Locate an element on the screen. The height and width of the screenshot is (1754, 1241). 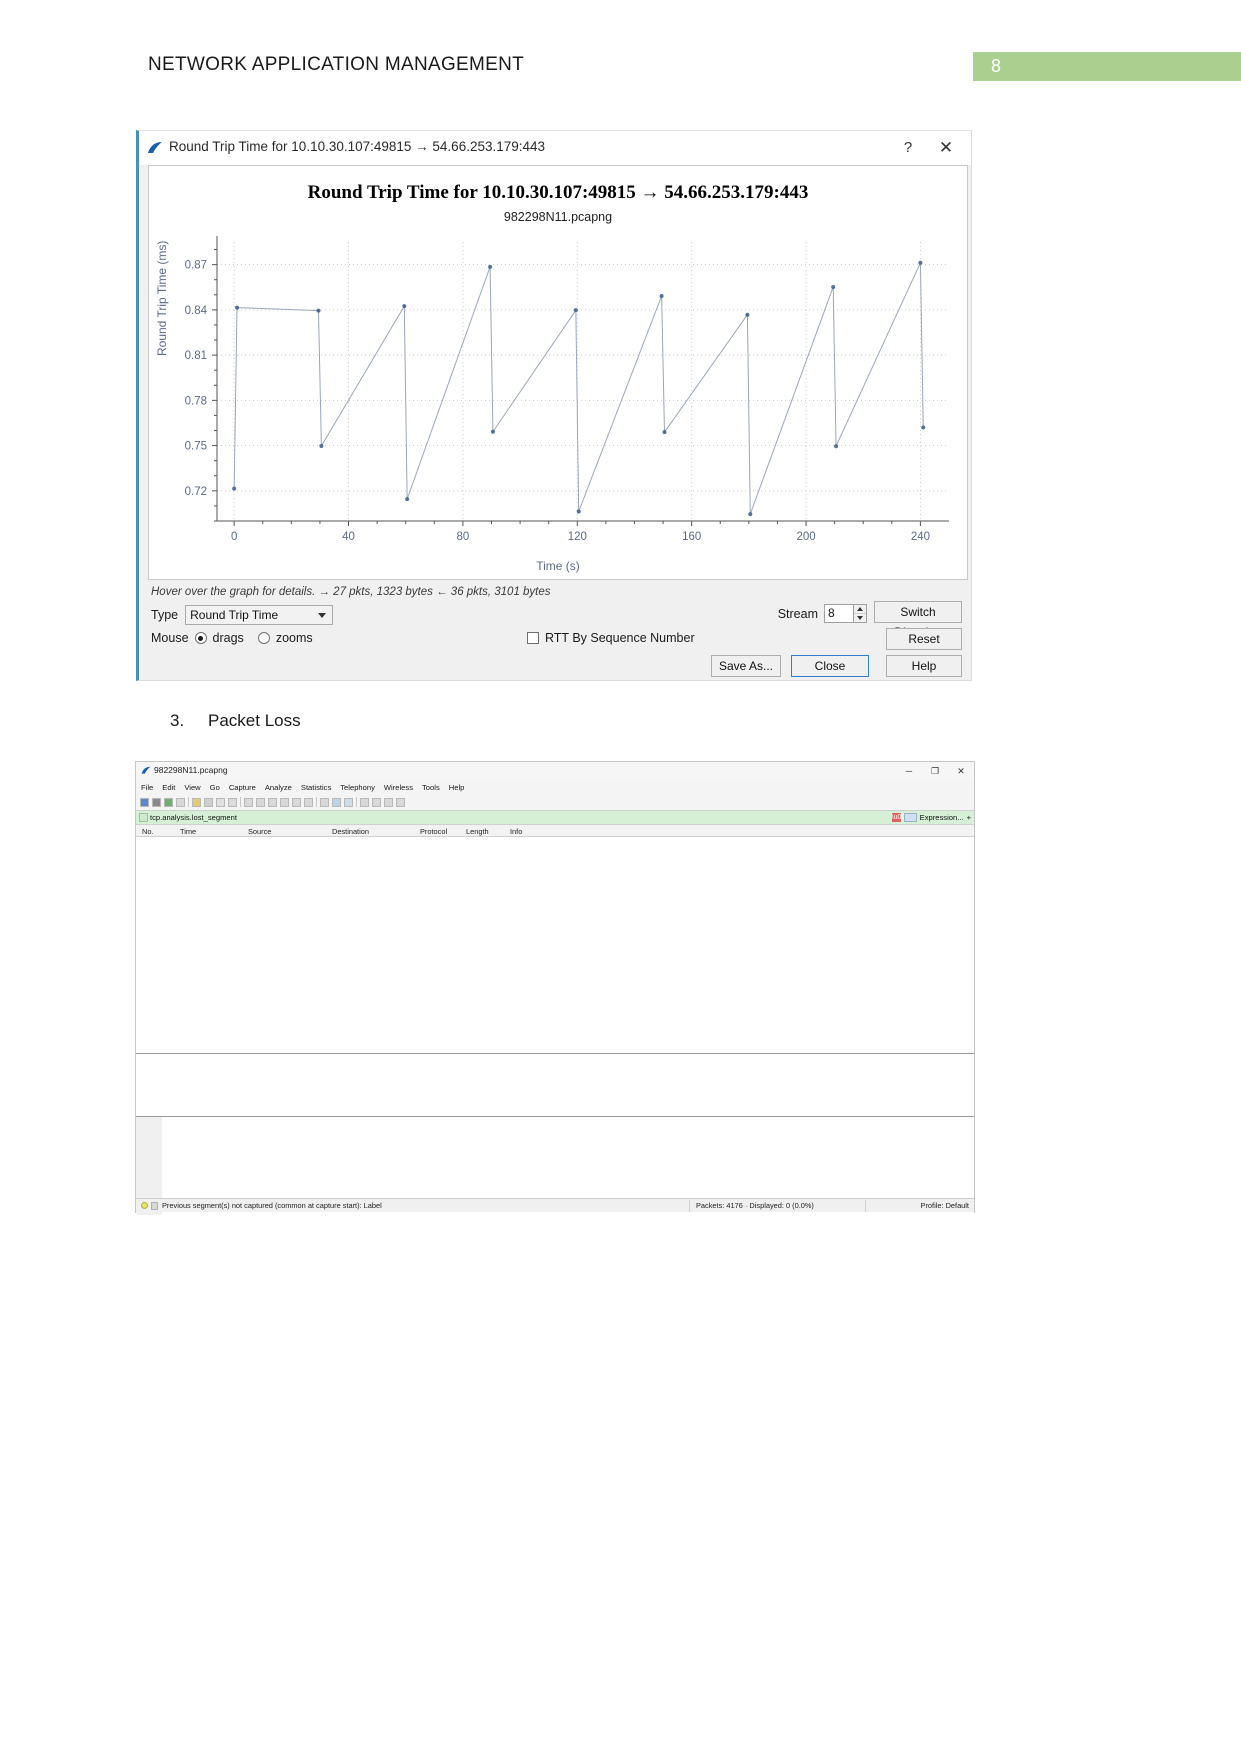
minimize-icon: ─ is located at coordinates (909, 771).